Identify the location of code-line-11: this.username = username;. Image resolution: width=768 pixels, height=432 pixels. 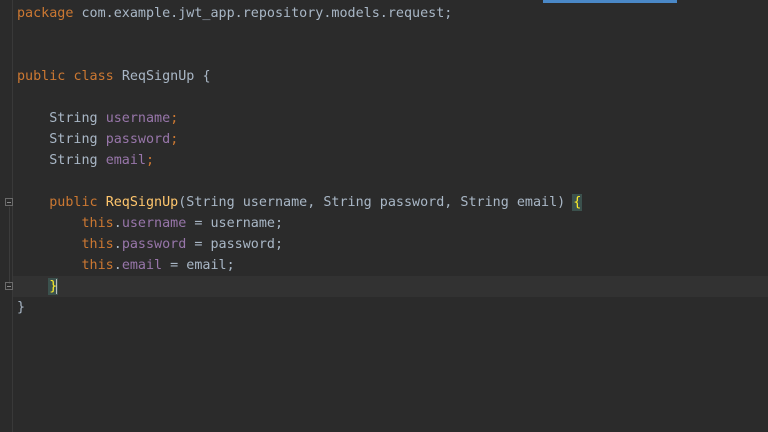
(182, 223).